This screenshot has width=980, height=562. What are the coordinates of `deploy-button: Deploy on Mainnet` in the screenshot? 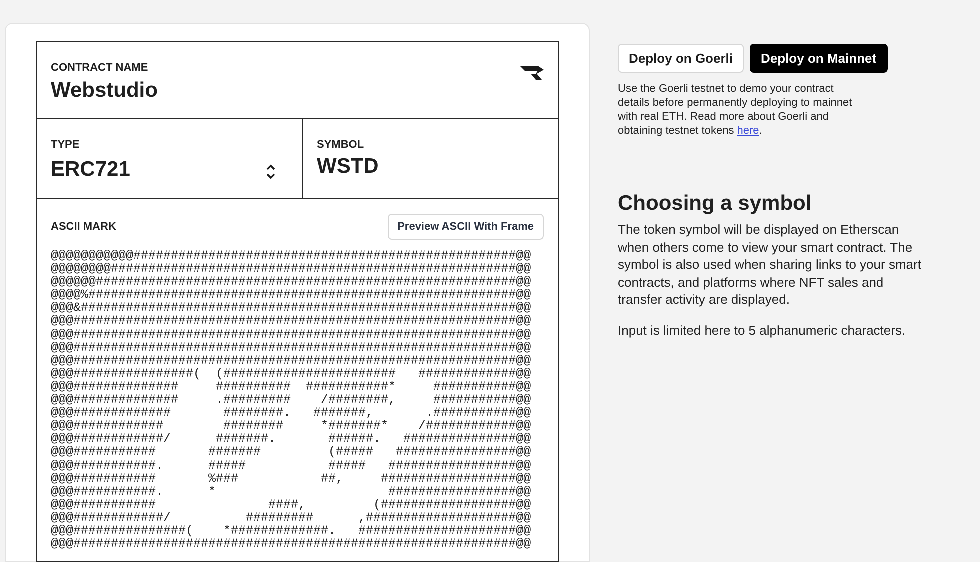 It's located at (819, 58).